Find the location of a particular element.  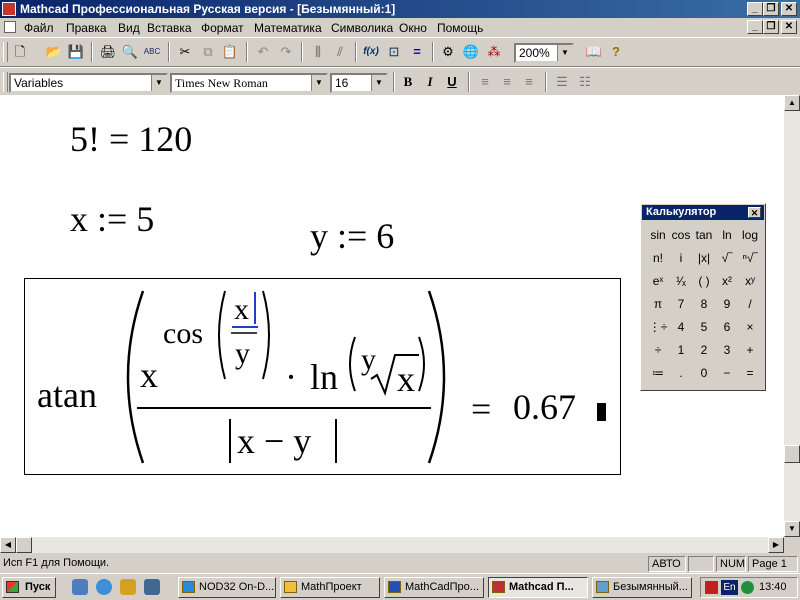

outlook-icon is located at coordinates (128, 587).